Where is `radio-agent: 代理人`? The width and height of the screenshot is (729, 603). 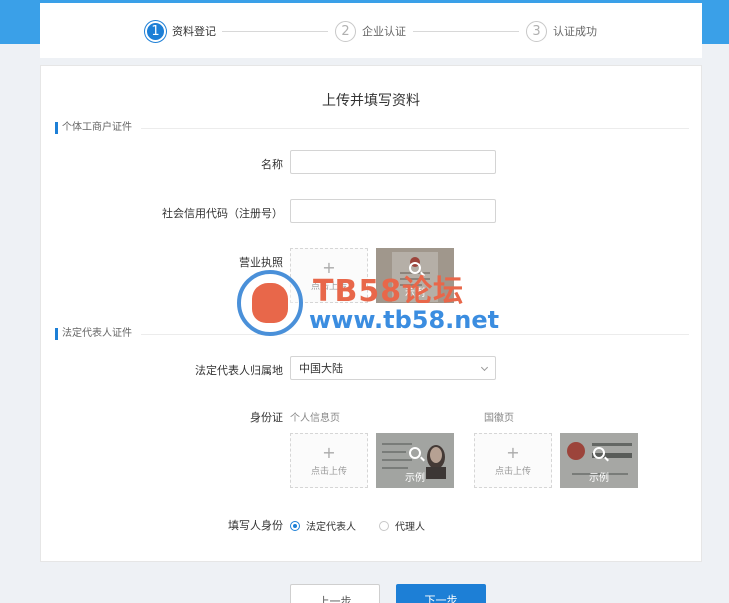
radio-agent: 代理人 is located at coordinates (402, 525).